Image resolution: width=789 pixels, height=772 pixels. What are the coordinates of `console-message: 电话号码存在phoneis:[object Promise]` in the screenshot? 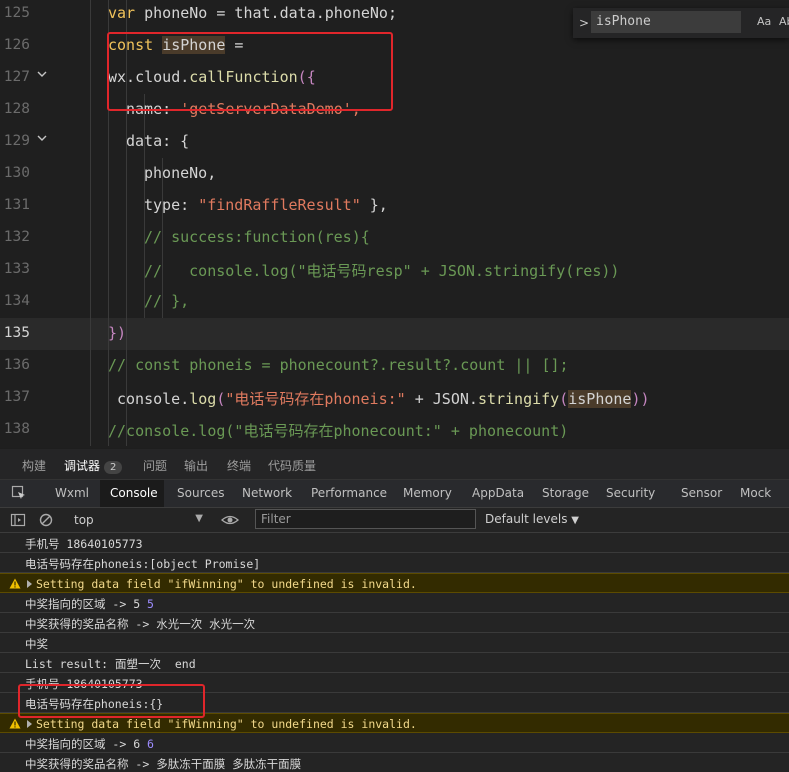 It's located at (142, 564).